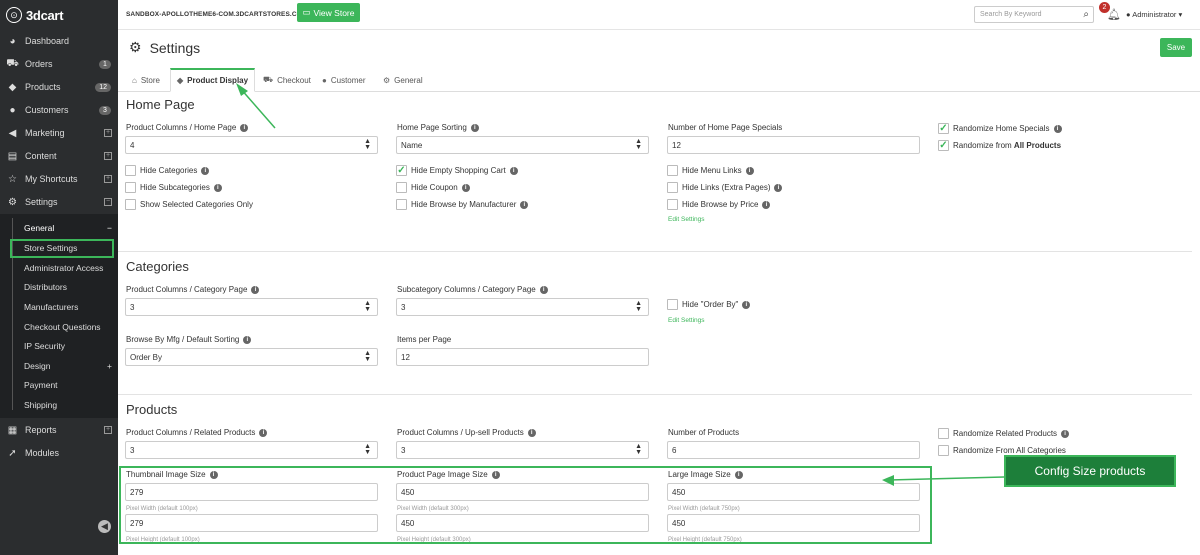 This screenshot has width=1200, height=555. I want to click on checkbox-label: Show Selected Categories Only, so click(196, 204).